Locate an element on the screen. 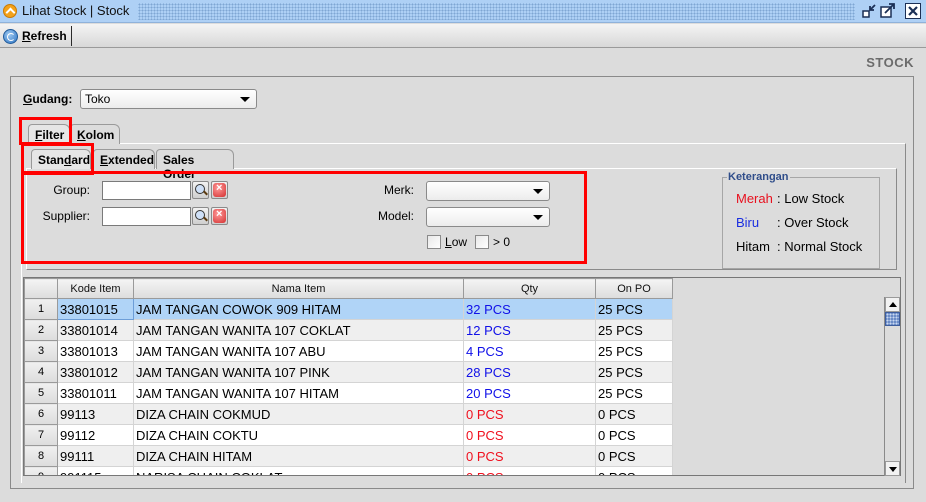  maximize-icon is located at coordinates (888, 11).